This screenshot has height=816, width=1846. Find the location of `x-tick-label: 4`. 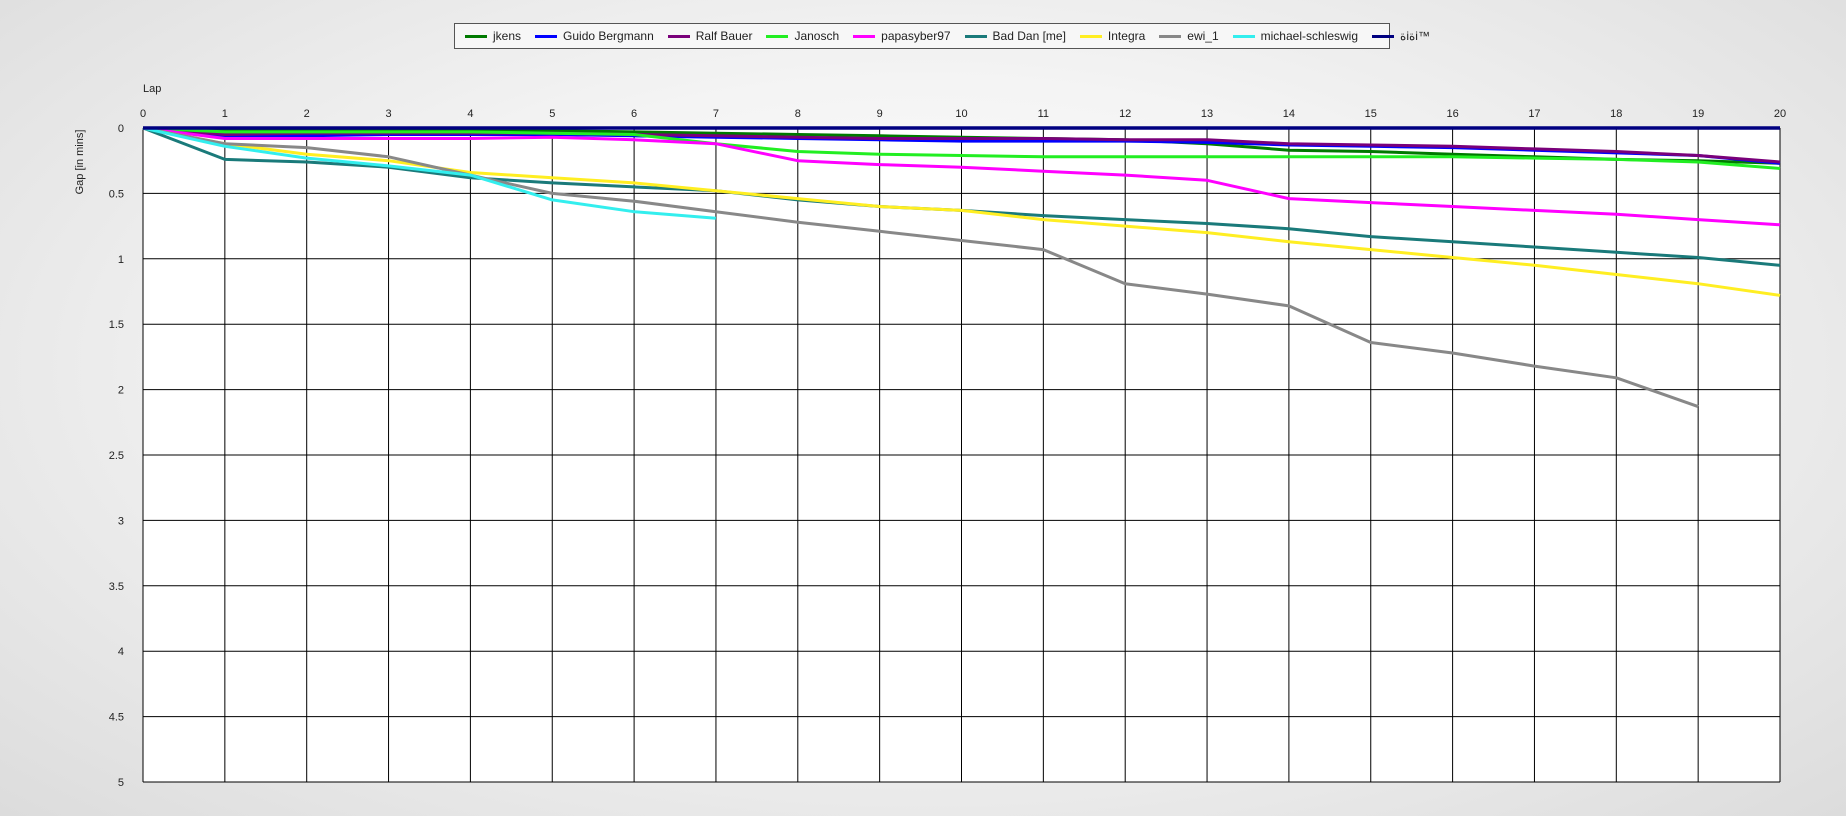

x-tick-label: 4 is located at coordinates (470, 114).